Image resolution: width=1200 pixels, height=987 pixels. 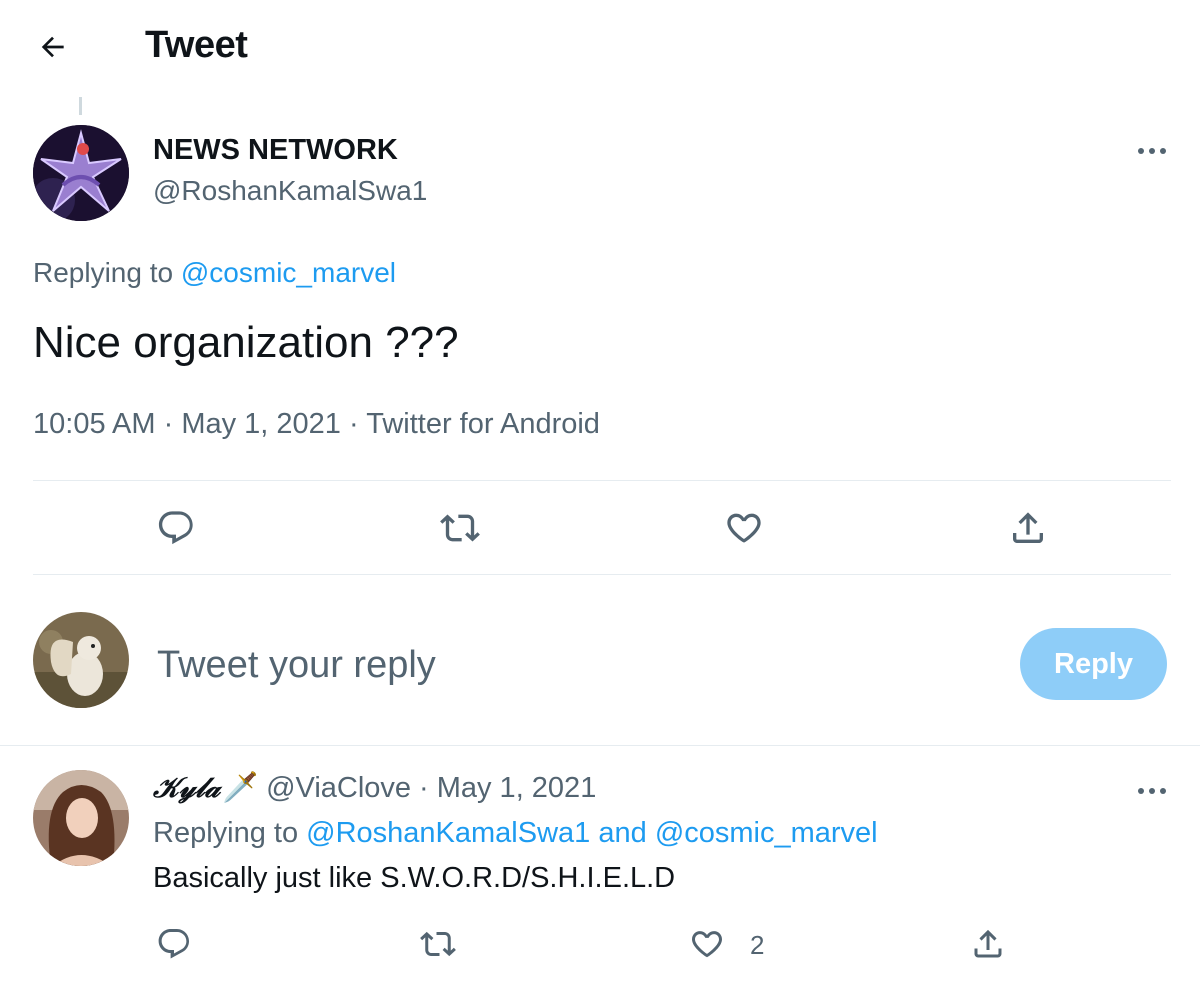 What do you see at coordinates (261, 424) in the screenshot?
I see `tweet-date: May 1, 2021` at bounding box center [261, 424].